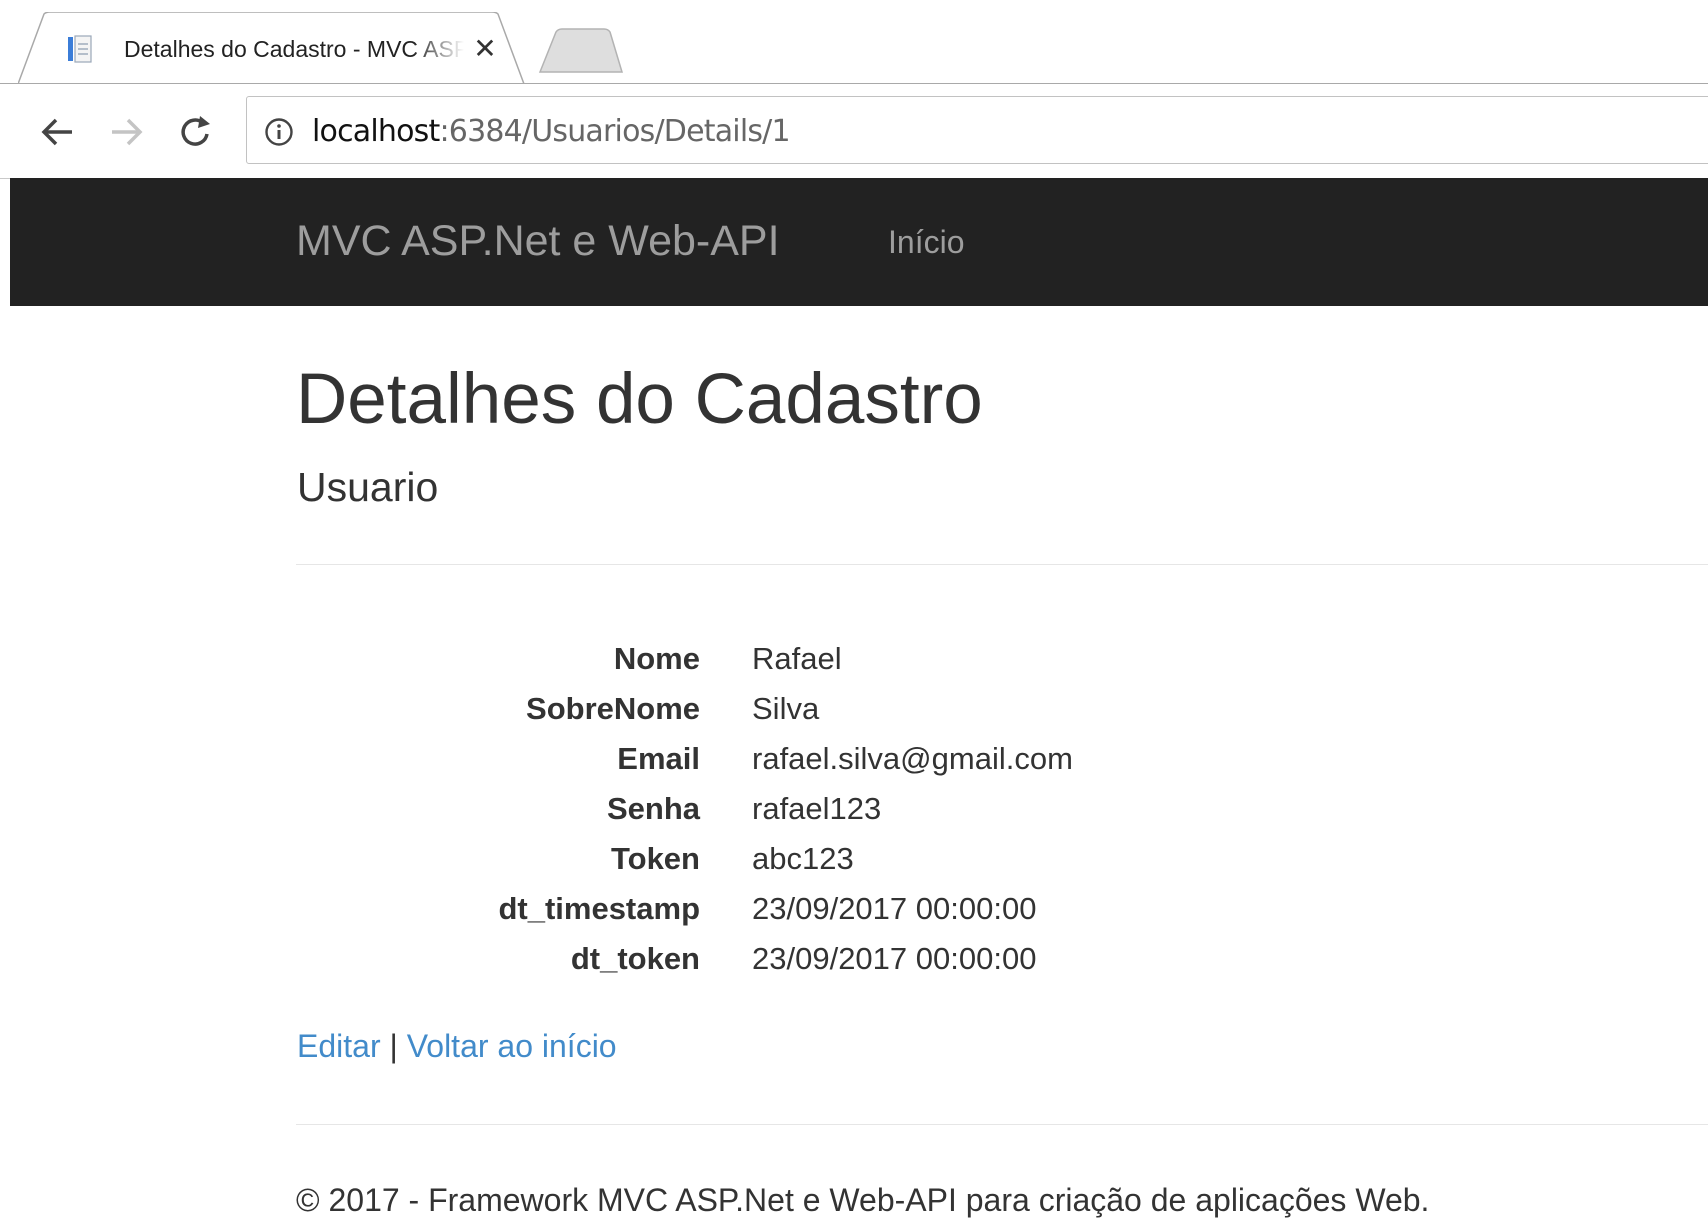  What do you see at coordinates (656, 658) in the screenshot?
I see `detail-label: Nome` at bounding box center [656, 658].